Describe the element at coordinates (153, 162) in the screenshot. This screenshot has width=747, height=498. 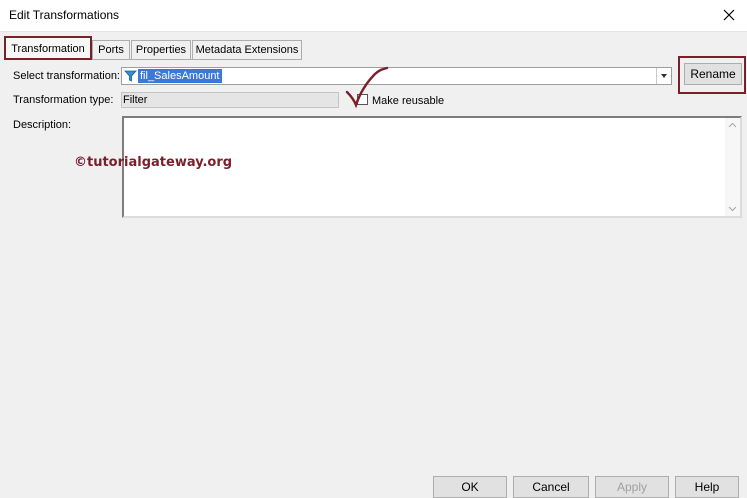
I see `watermark: ©tutorialgateway.org` at that location.